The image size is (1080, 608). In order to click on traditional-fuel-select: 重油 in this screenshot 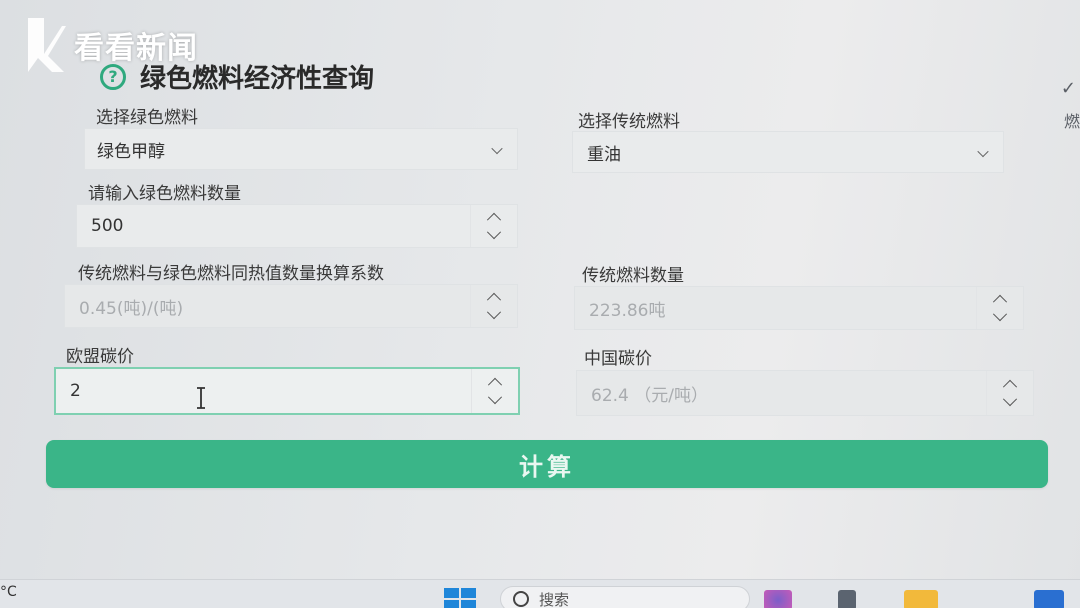, I will do `click(788, 152)`.